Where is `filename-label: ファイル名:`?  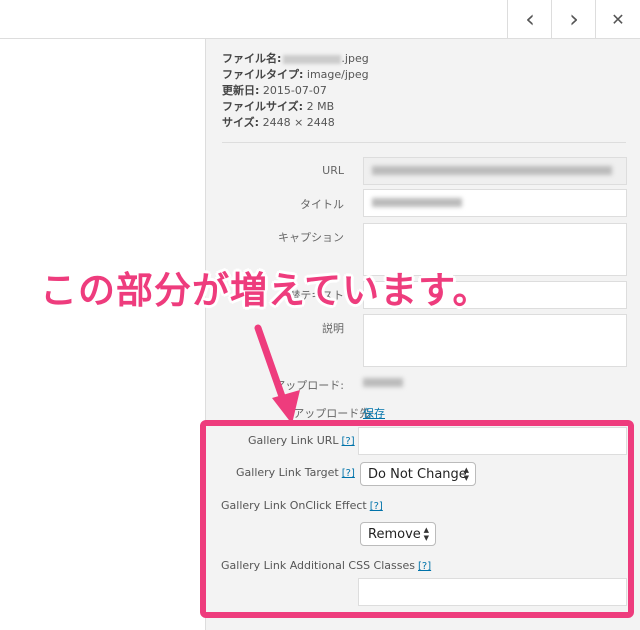 filename-label: ファイル名: is located at coordinates (252, 58).